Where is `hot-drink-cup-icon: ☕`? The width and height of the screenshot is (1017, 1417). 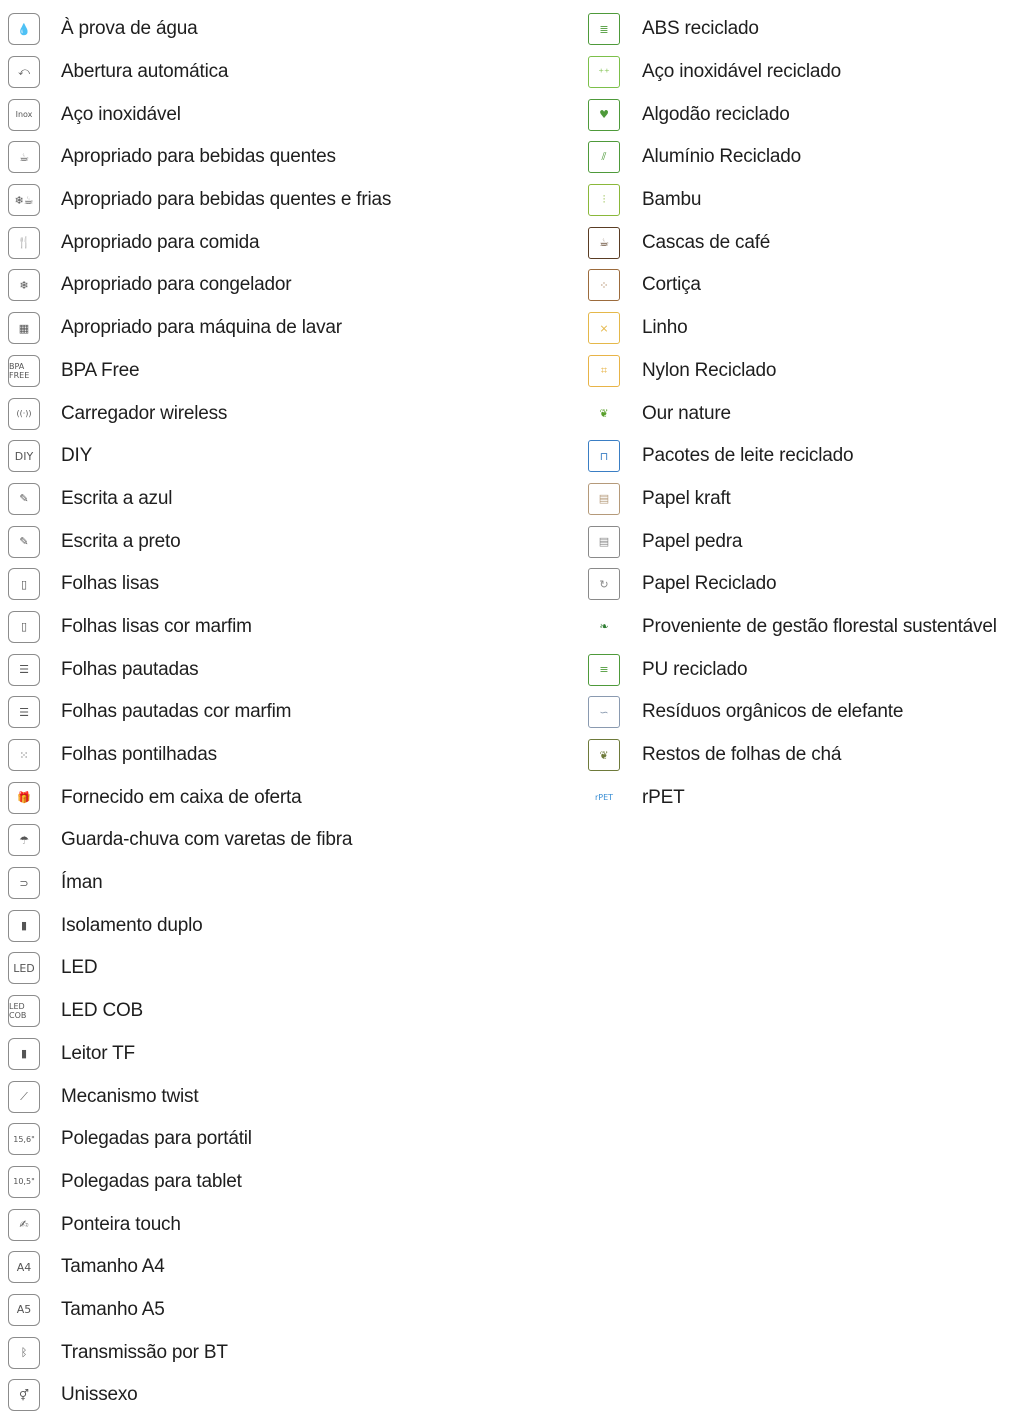
hot-drink-cup-icon: ☕ is located at coordinates (24, 157).